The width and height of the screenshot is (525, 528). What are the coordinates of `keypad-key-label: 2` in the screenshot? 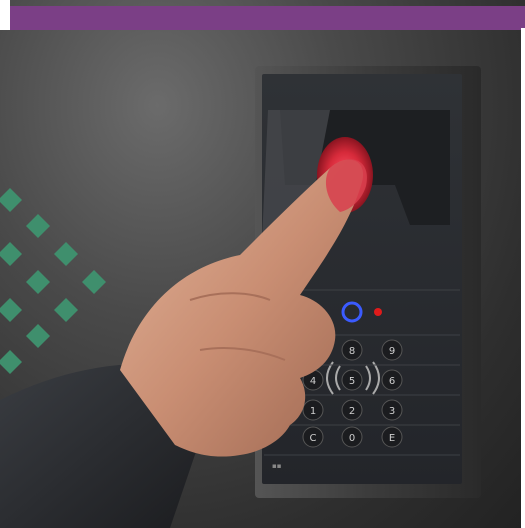 It's located at (352, 411).